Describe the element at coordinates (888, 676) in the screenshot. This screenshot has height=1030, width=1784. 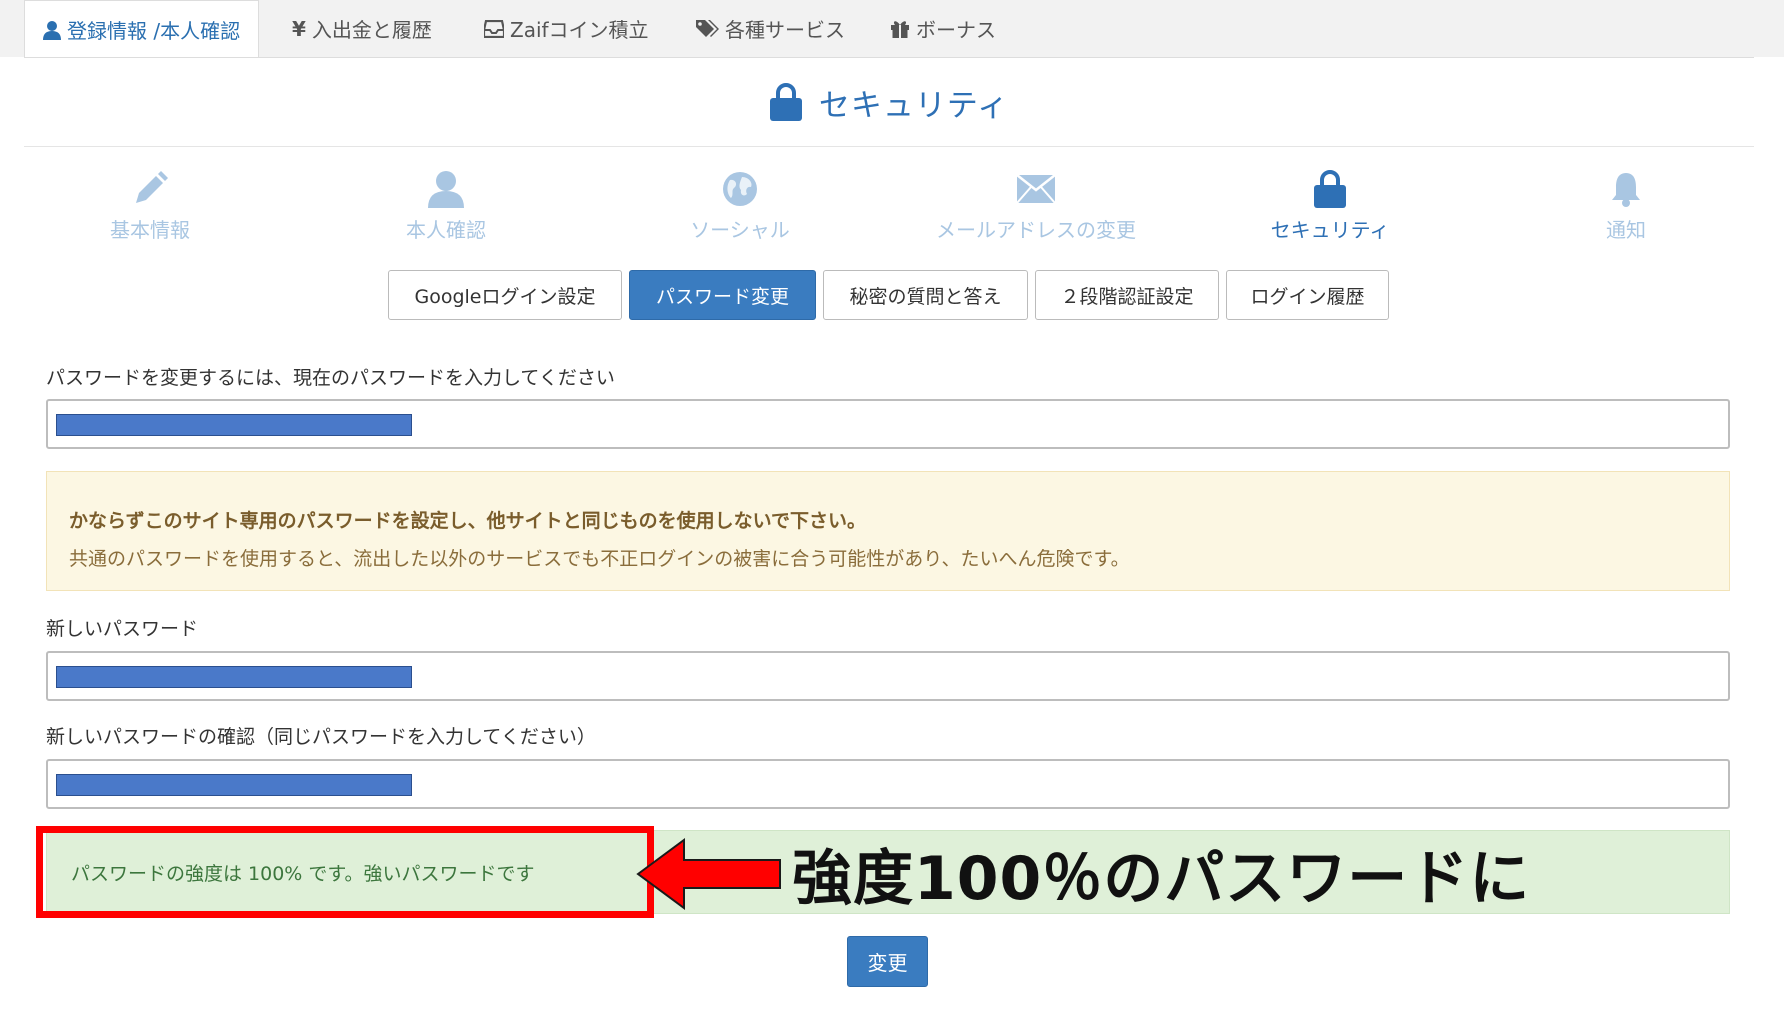
I see `new-password-field` at that location.